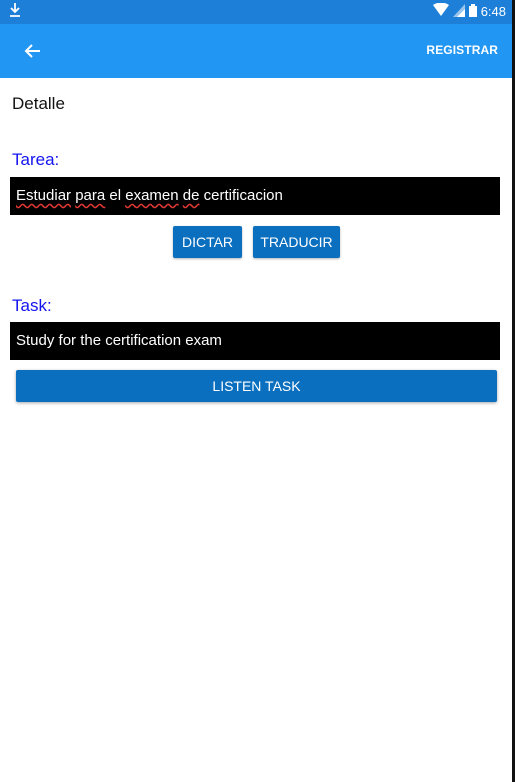 The width and height of the screenshot is (515, 782). Describe the element at coordinates (90, 195) in the screenshot. I see `tarea-word: para` at that location.